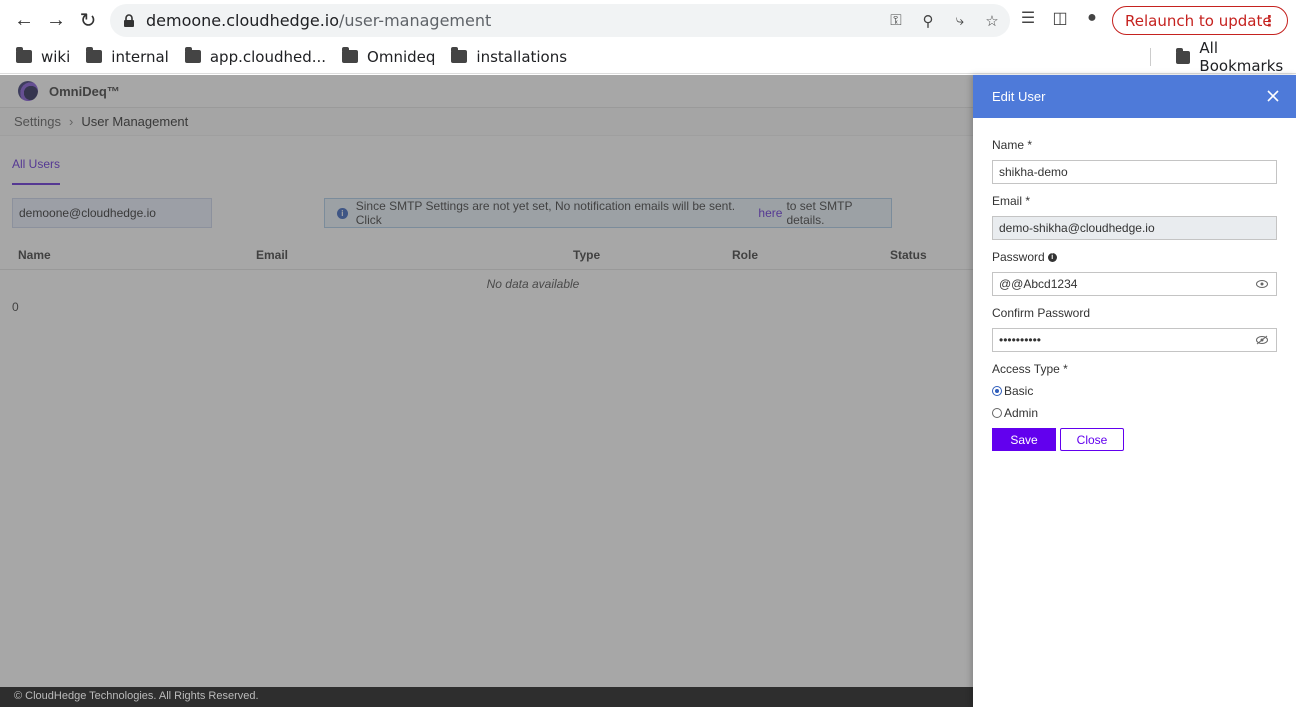 This screenshot has height=707, width=1296. Describe the element at coordinates (1273, 96) in the screenshot. I see `close-icon` at that location.